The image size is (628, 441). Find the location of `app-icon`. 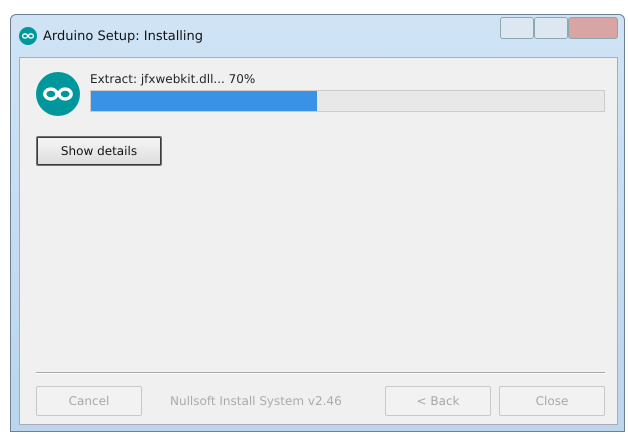

app-icon is located at coordinates (28, 36).